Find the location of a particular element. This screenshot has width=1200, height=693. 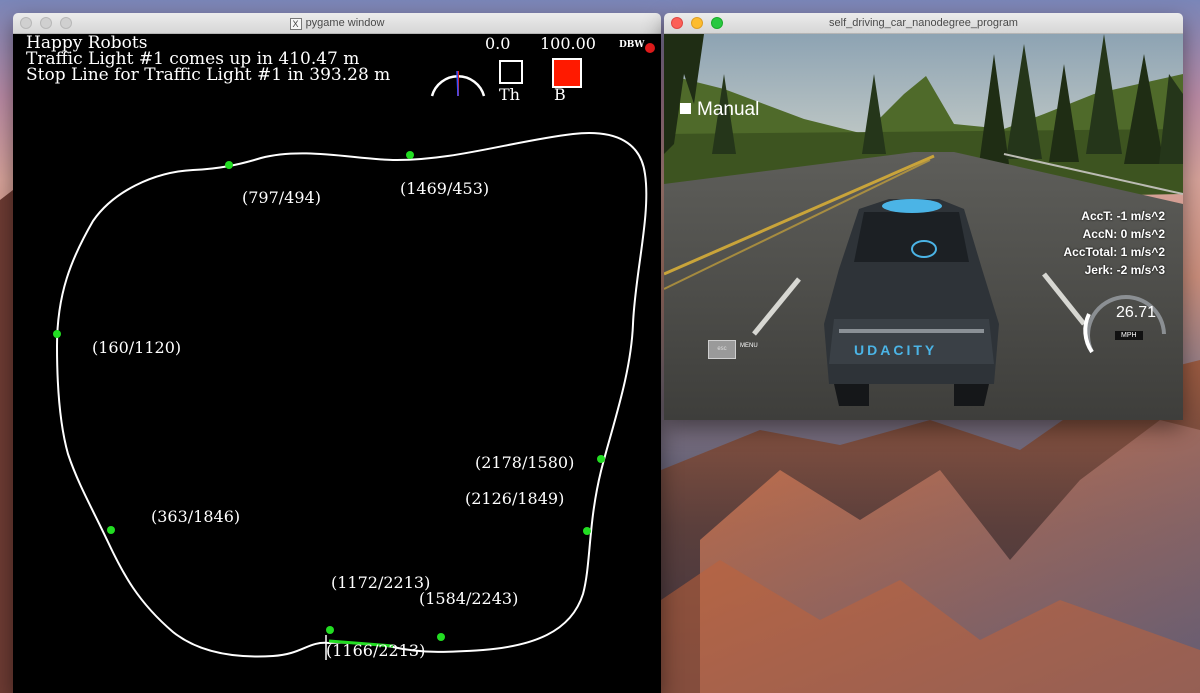

waypoint-label: (2178/1580) is located at coordinates (525, 462).